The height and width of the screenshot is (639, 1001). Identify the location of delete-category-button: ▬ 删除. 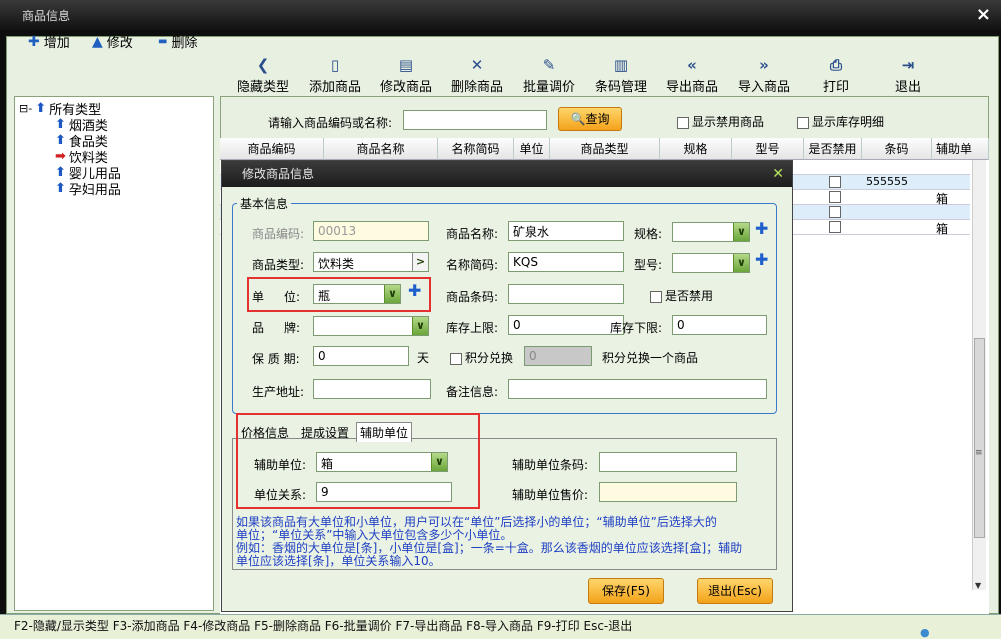
(177, 41).